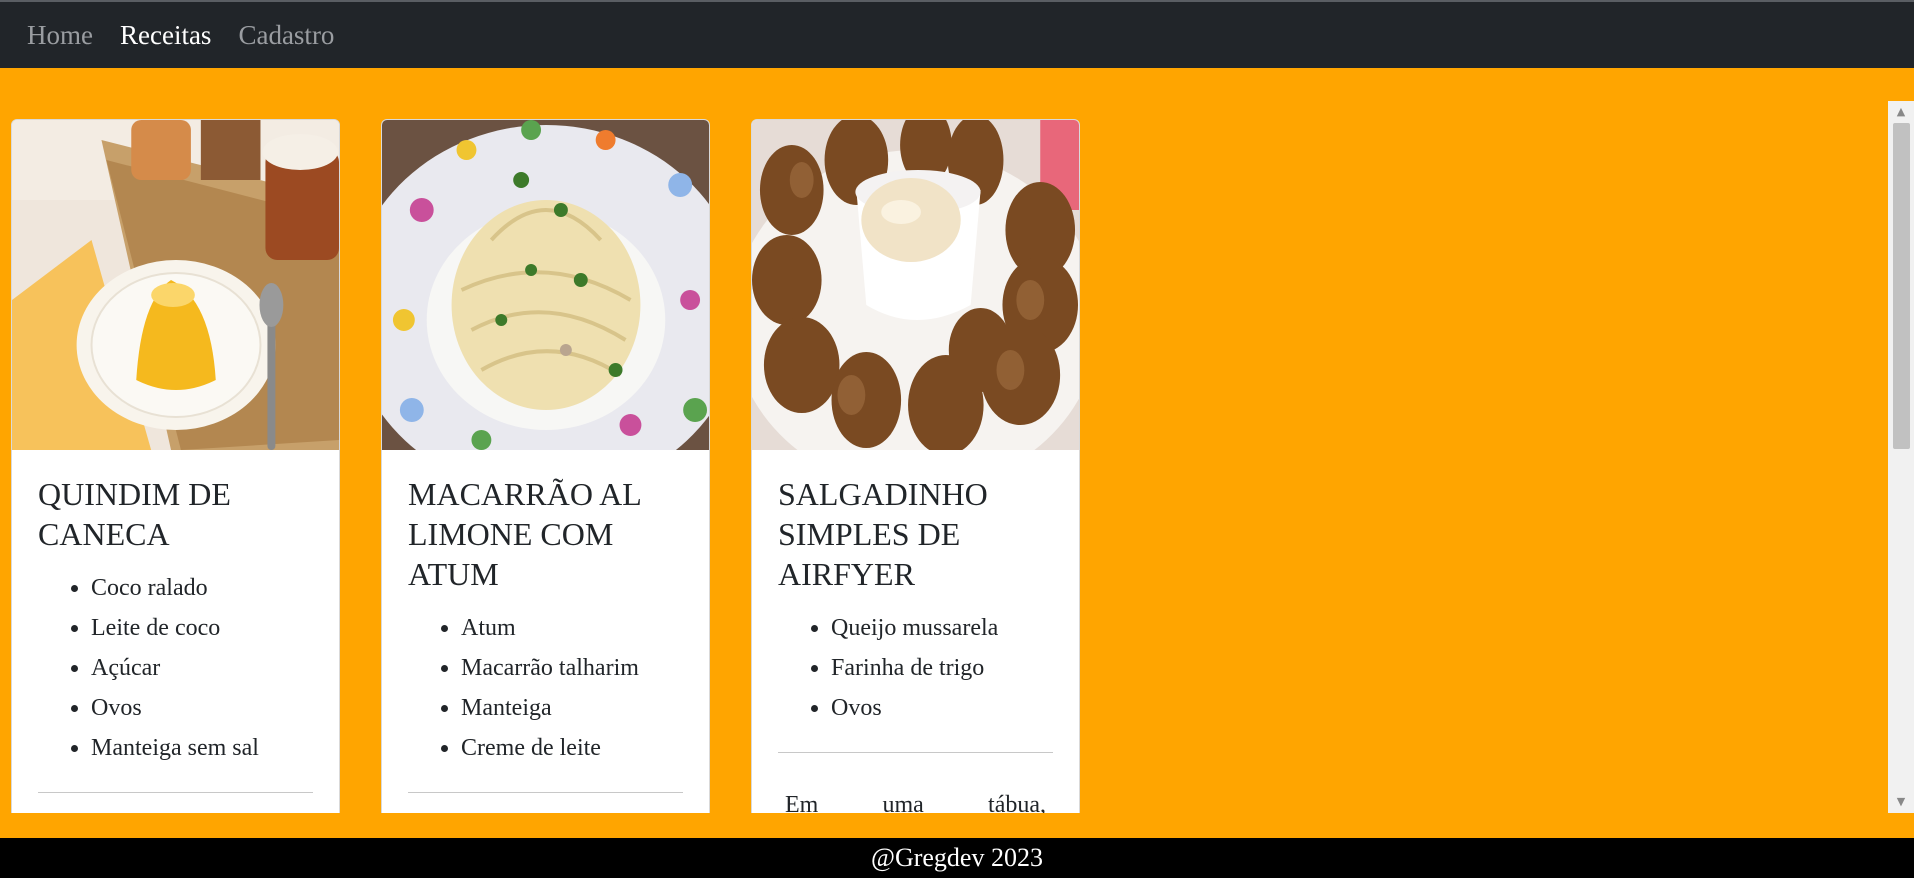 This screenshot has height=878, width=1914. I want to click on nav-link-receitas: Receitas, so click(165, 35).